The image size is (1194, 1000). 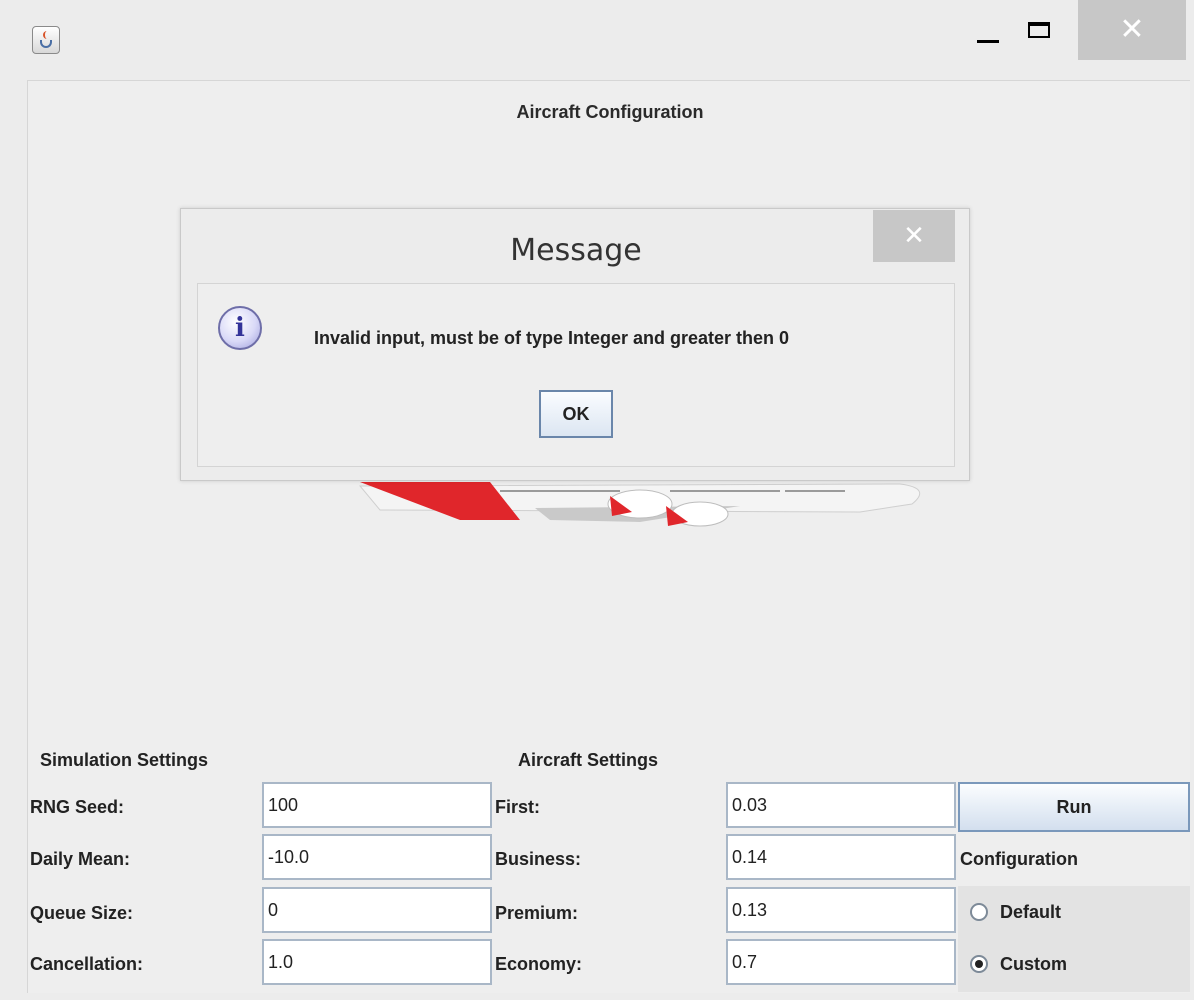 What do you see at coordinates (377, 910) in the screenshot?
I see `queue-size-field: 0` at bounding box center [377, 910].